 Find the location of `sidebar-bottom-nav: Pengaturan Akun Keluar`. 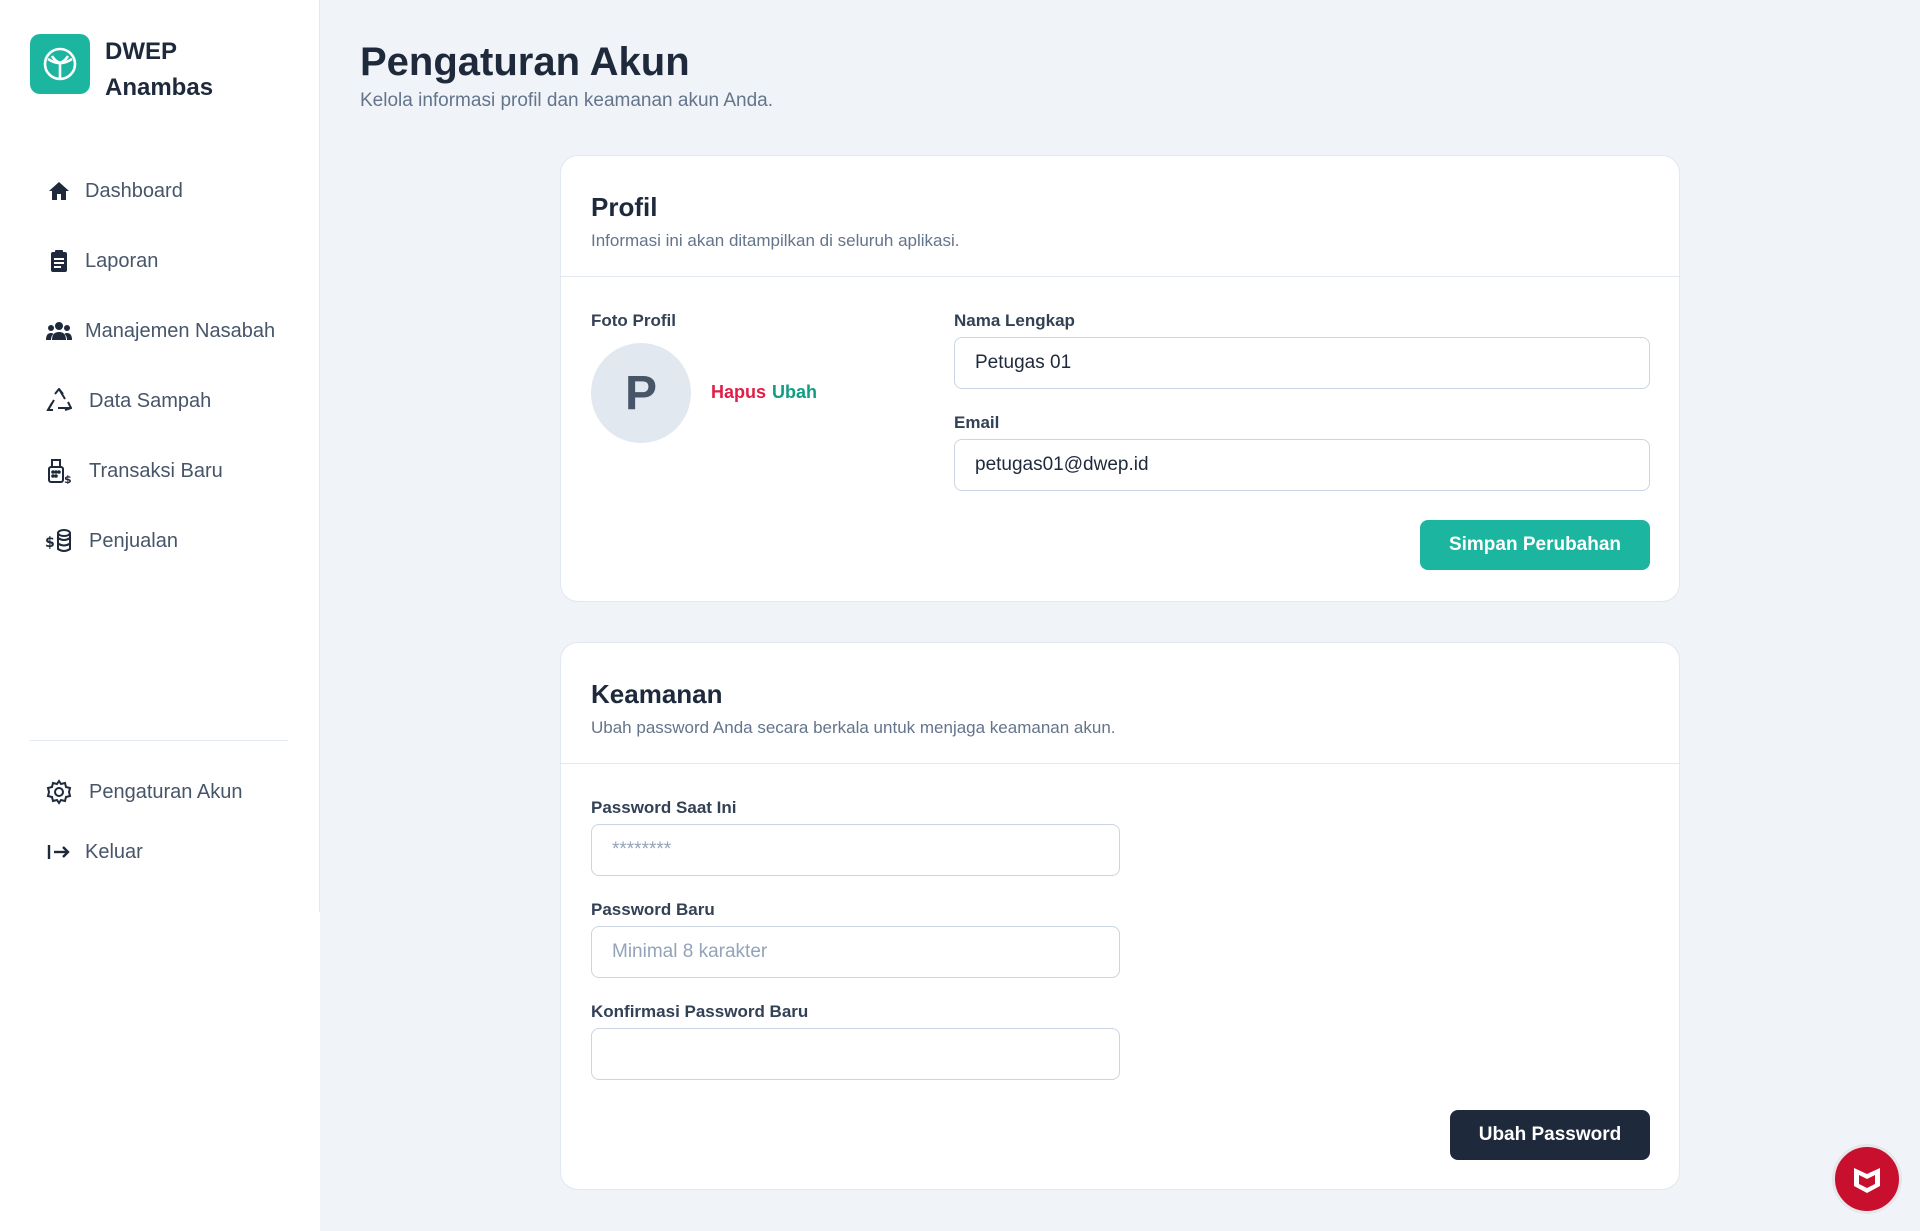

sidebar-bottom-nav: Pengaturan Akun Keluar is located at coordinates (160, 822).